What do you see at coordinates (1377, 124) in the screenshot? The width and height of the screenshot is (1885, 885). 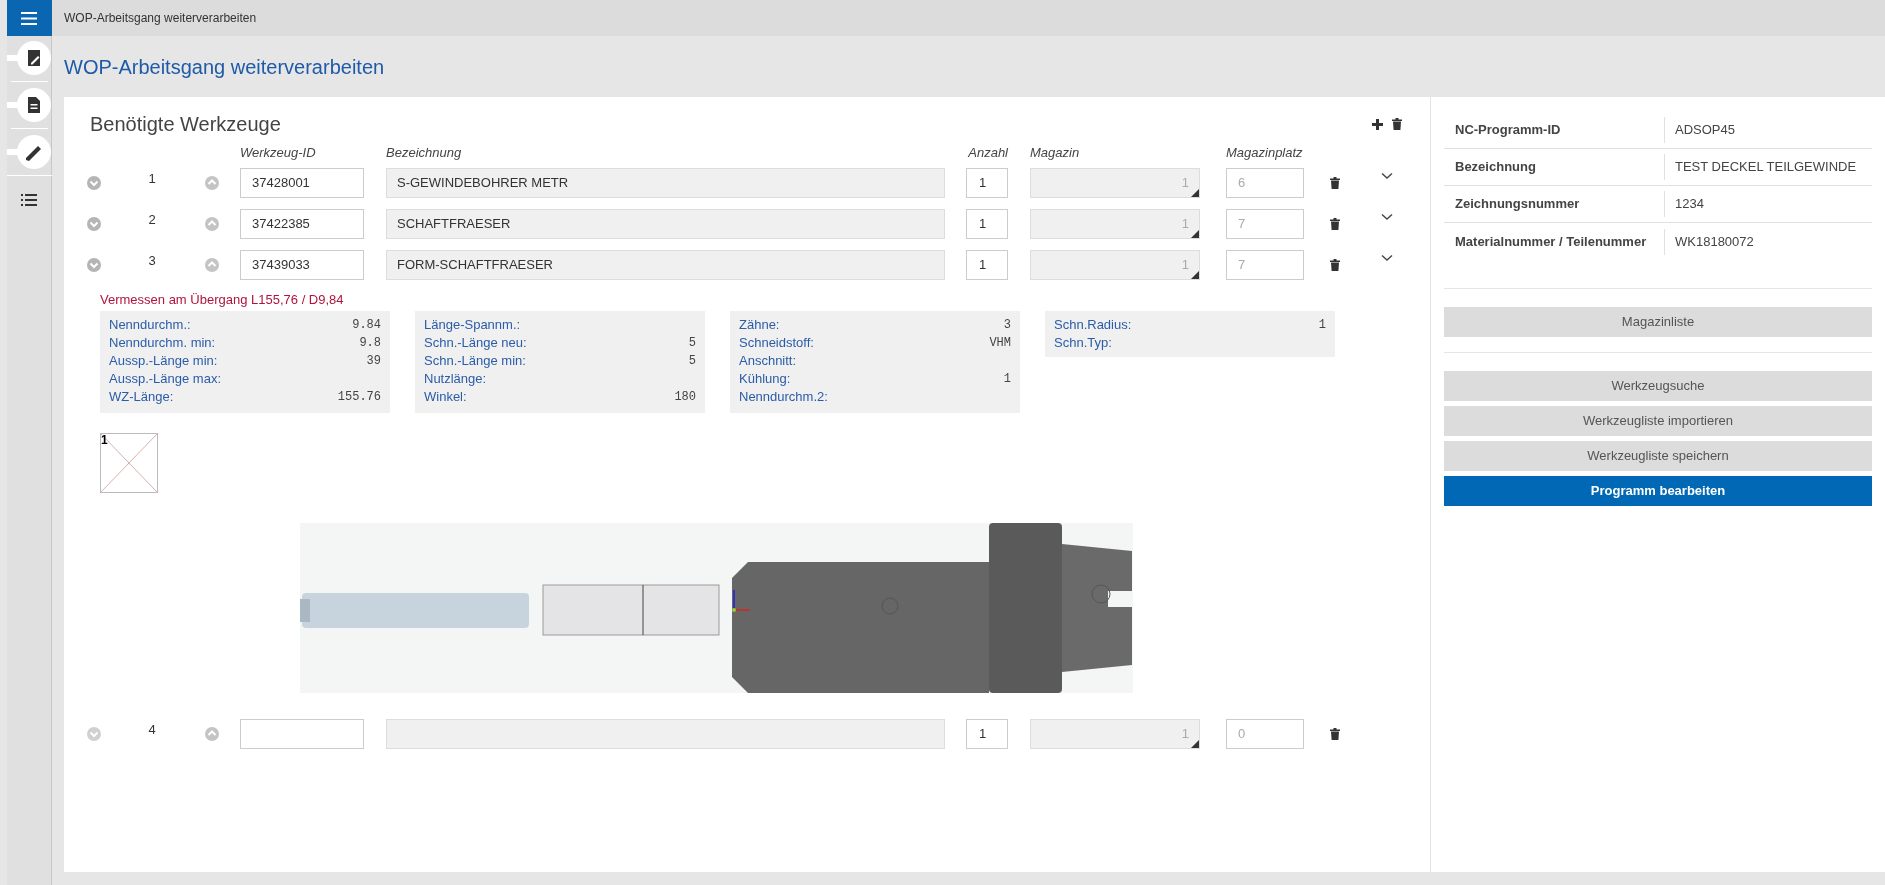 I see `add-icon` at bounding box center [1377, 124].